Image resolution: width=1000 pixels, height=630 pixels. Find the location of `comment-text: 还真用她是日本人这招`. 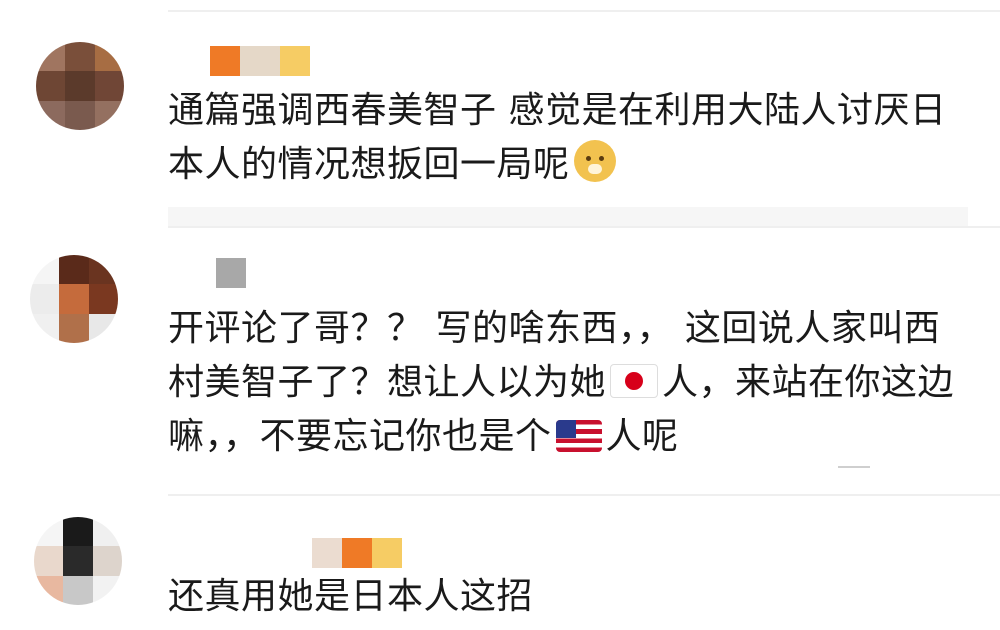

comment-text: 还真用她是日本人这招 is located at coordinates (350, 597).